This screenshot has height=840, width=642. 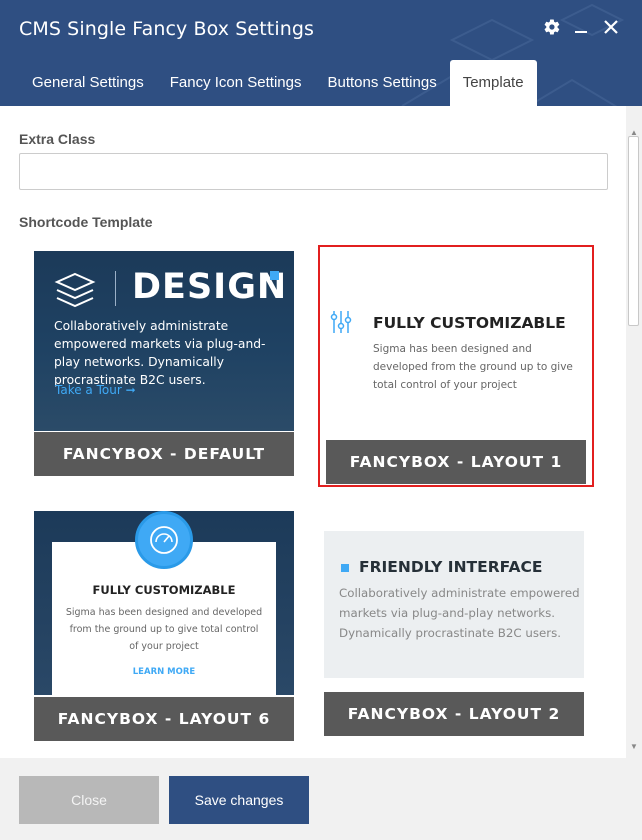 What do you see at coordinates (456, 462) in the screenshot?
I see `template-label-layout-1: FANCYBOX - LAYOUT 1` at bounding box center [456, 462].